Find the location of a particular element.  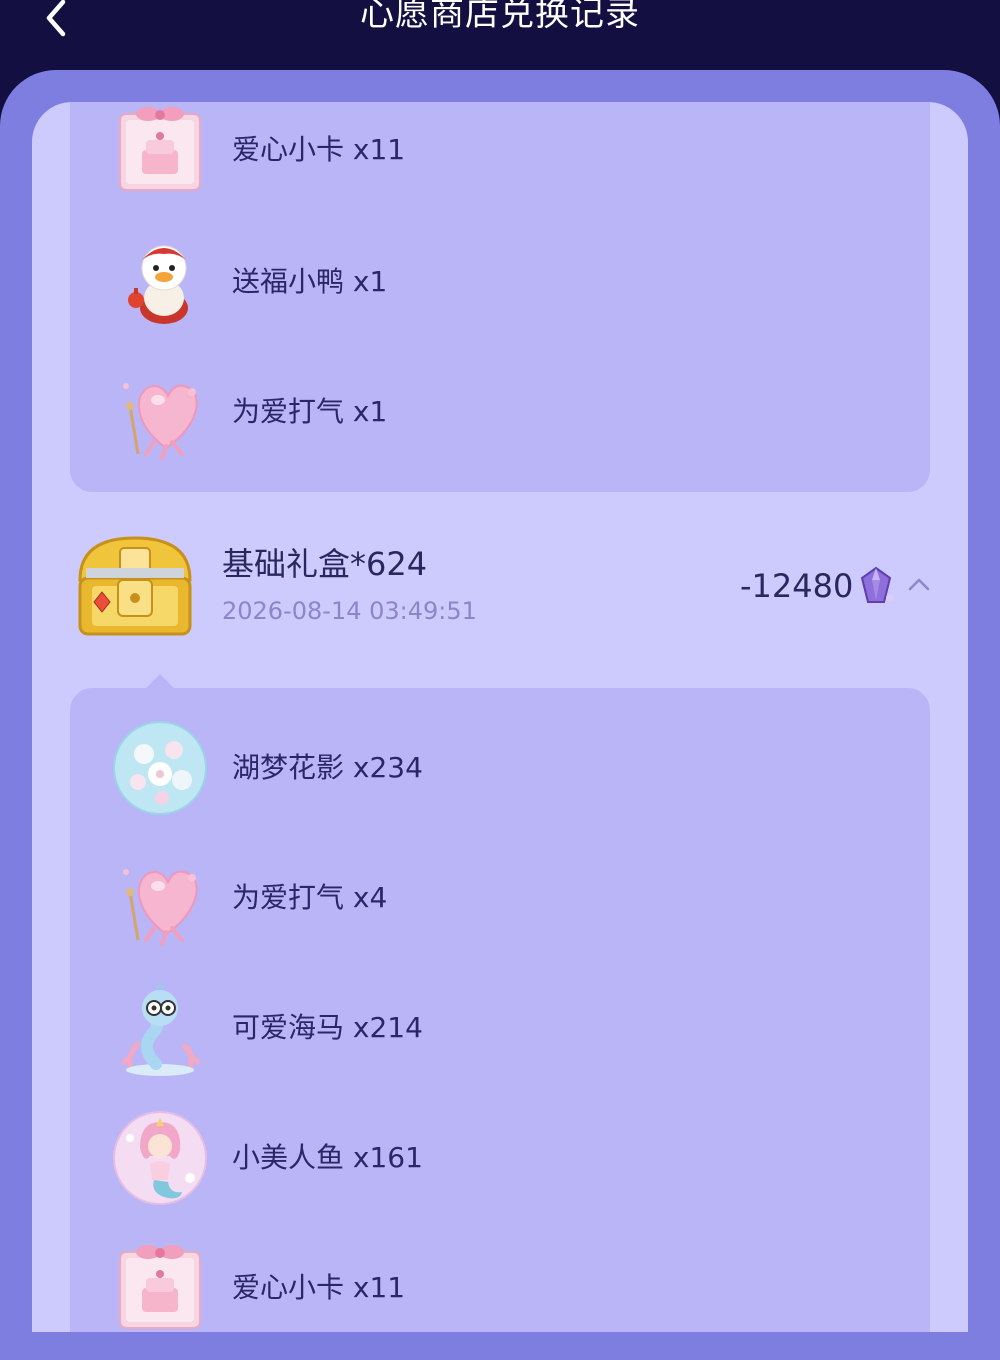

record-timestamp: 2026-08-14 03:49:51 is located at coordinates (349, 611).